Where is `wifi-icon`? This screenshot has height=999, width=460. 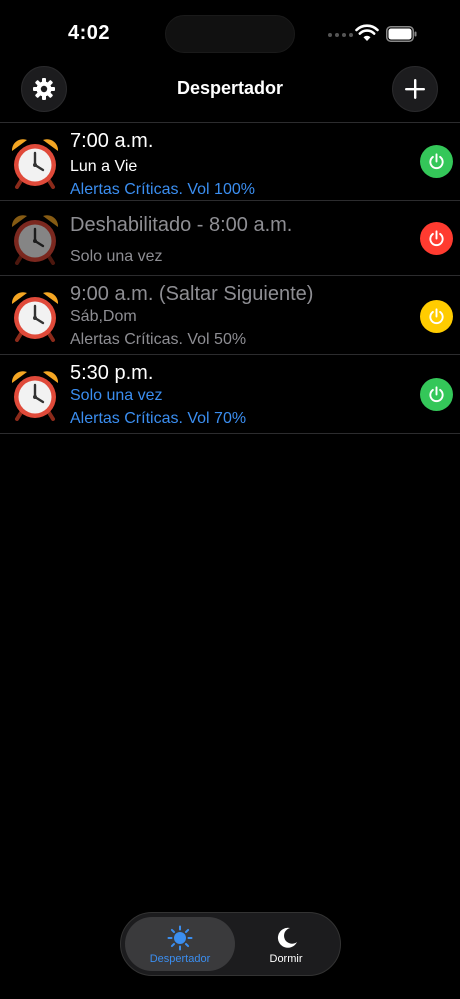 wifi-icon is located at coordinates (367, 32).